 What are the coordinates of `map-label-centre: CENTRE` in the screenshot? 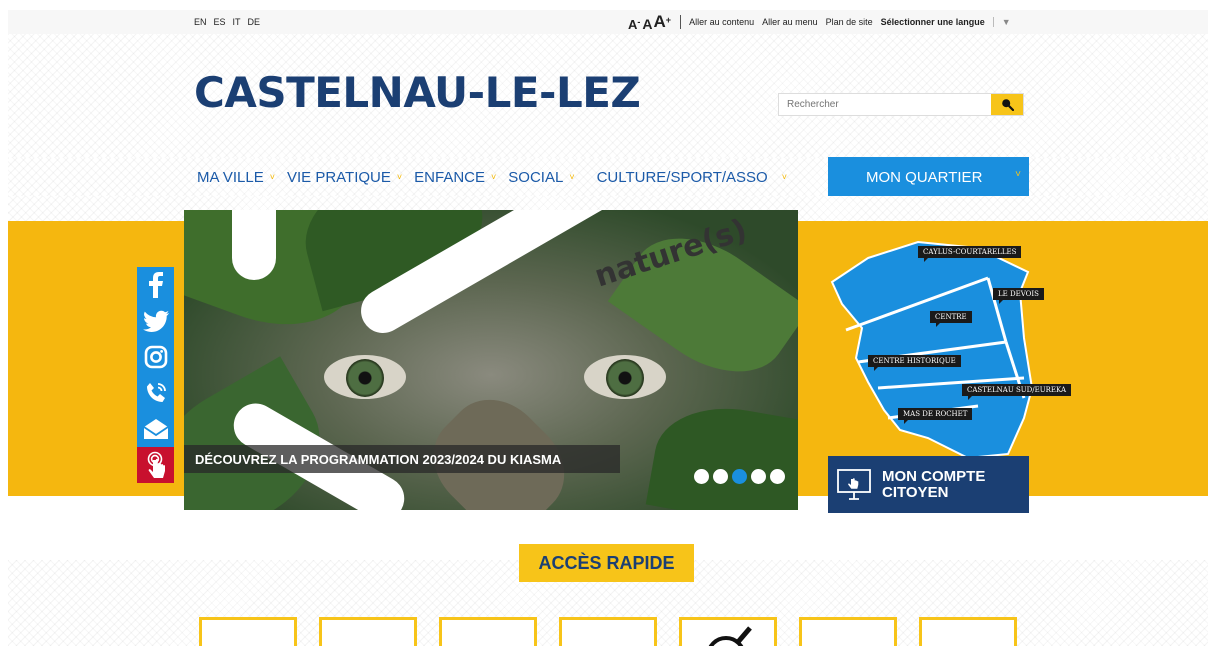 It's located at (951, 319).